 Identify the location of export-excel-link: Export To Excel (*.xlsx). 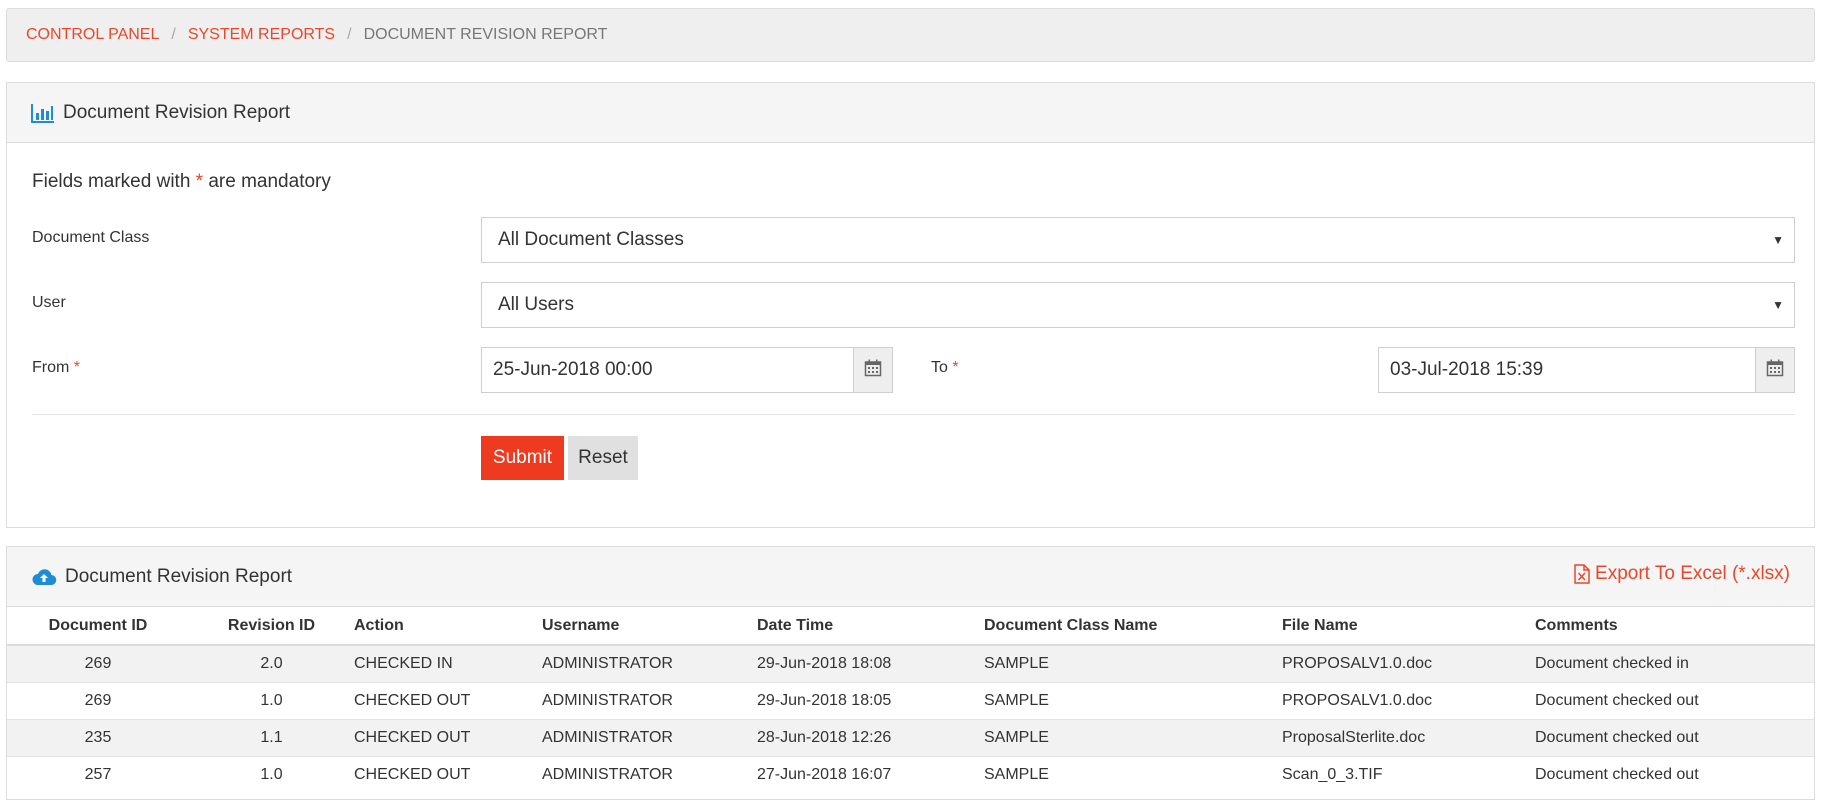
(1682, 574).